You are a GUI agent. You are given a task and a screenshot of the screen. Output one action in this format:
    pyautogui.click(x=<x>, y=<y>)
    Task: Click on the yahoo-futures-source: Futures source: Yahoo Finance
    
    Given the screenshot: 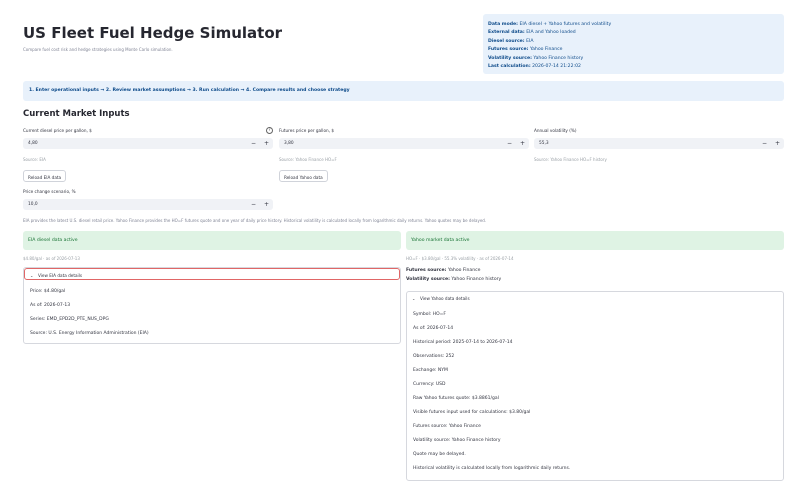 What is the action you would take?
    pyautogui.click(x=443, y=270)
    